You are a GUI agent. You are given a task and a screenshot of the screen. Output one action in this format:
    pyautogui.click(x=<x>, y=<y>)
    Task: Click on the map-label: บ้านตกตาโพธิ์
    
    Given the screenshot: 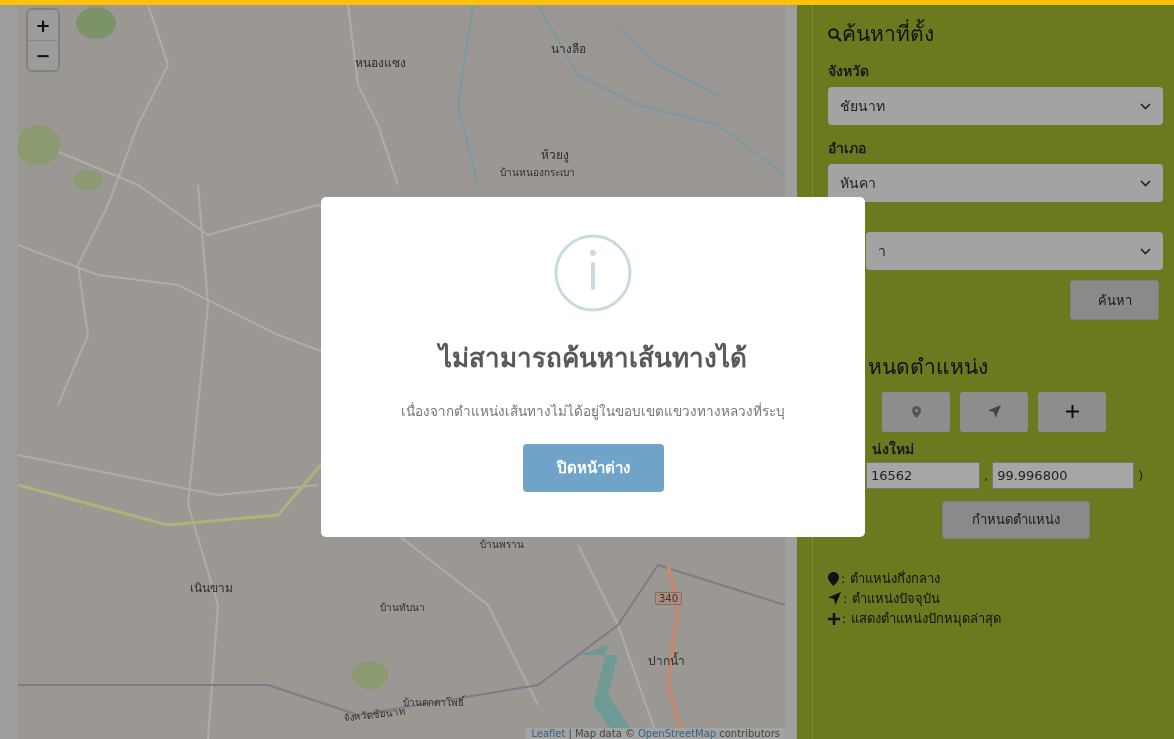 What is the action you would take?
    pyautogui.click(x=433, y=701)
    